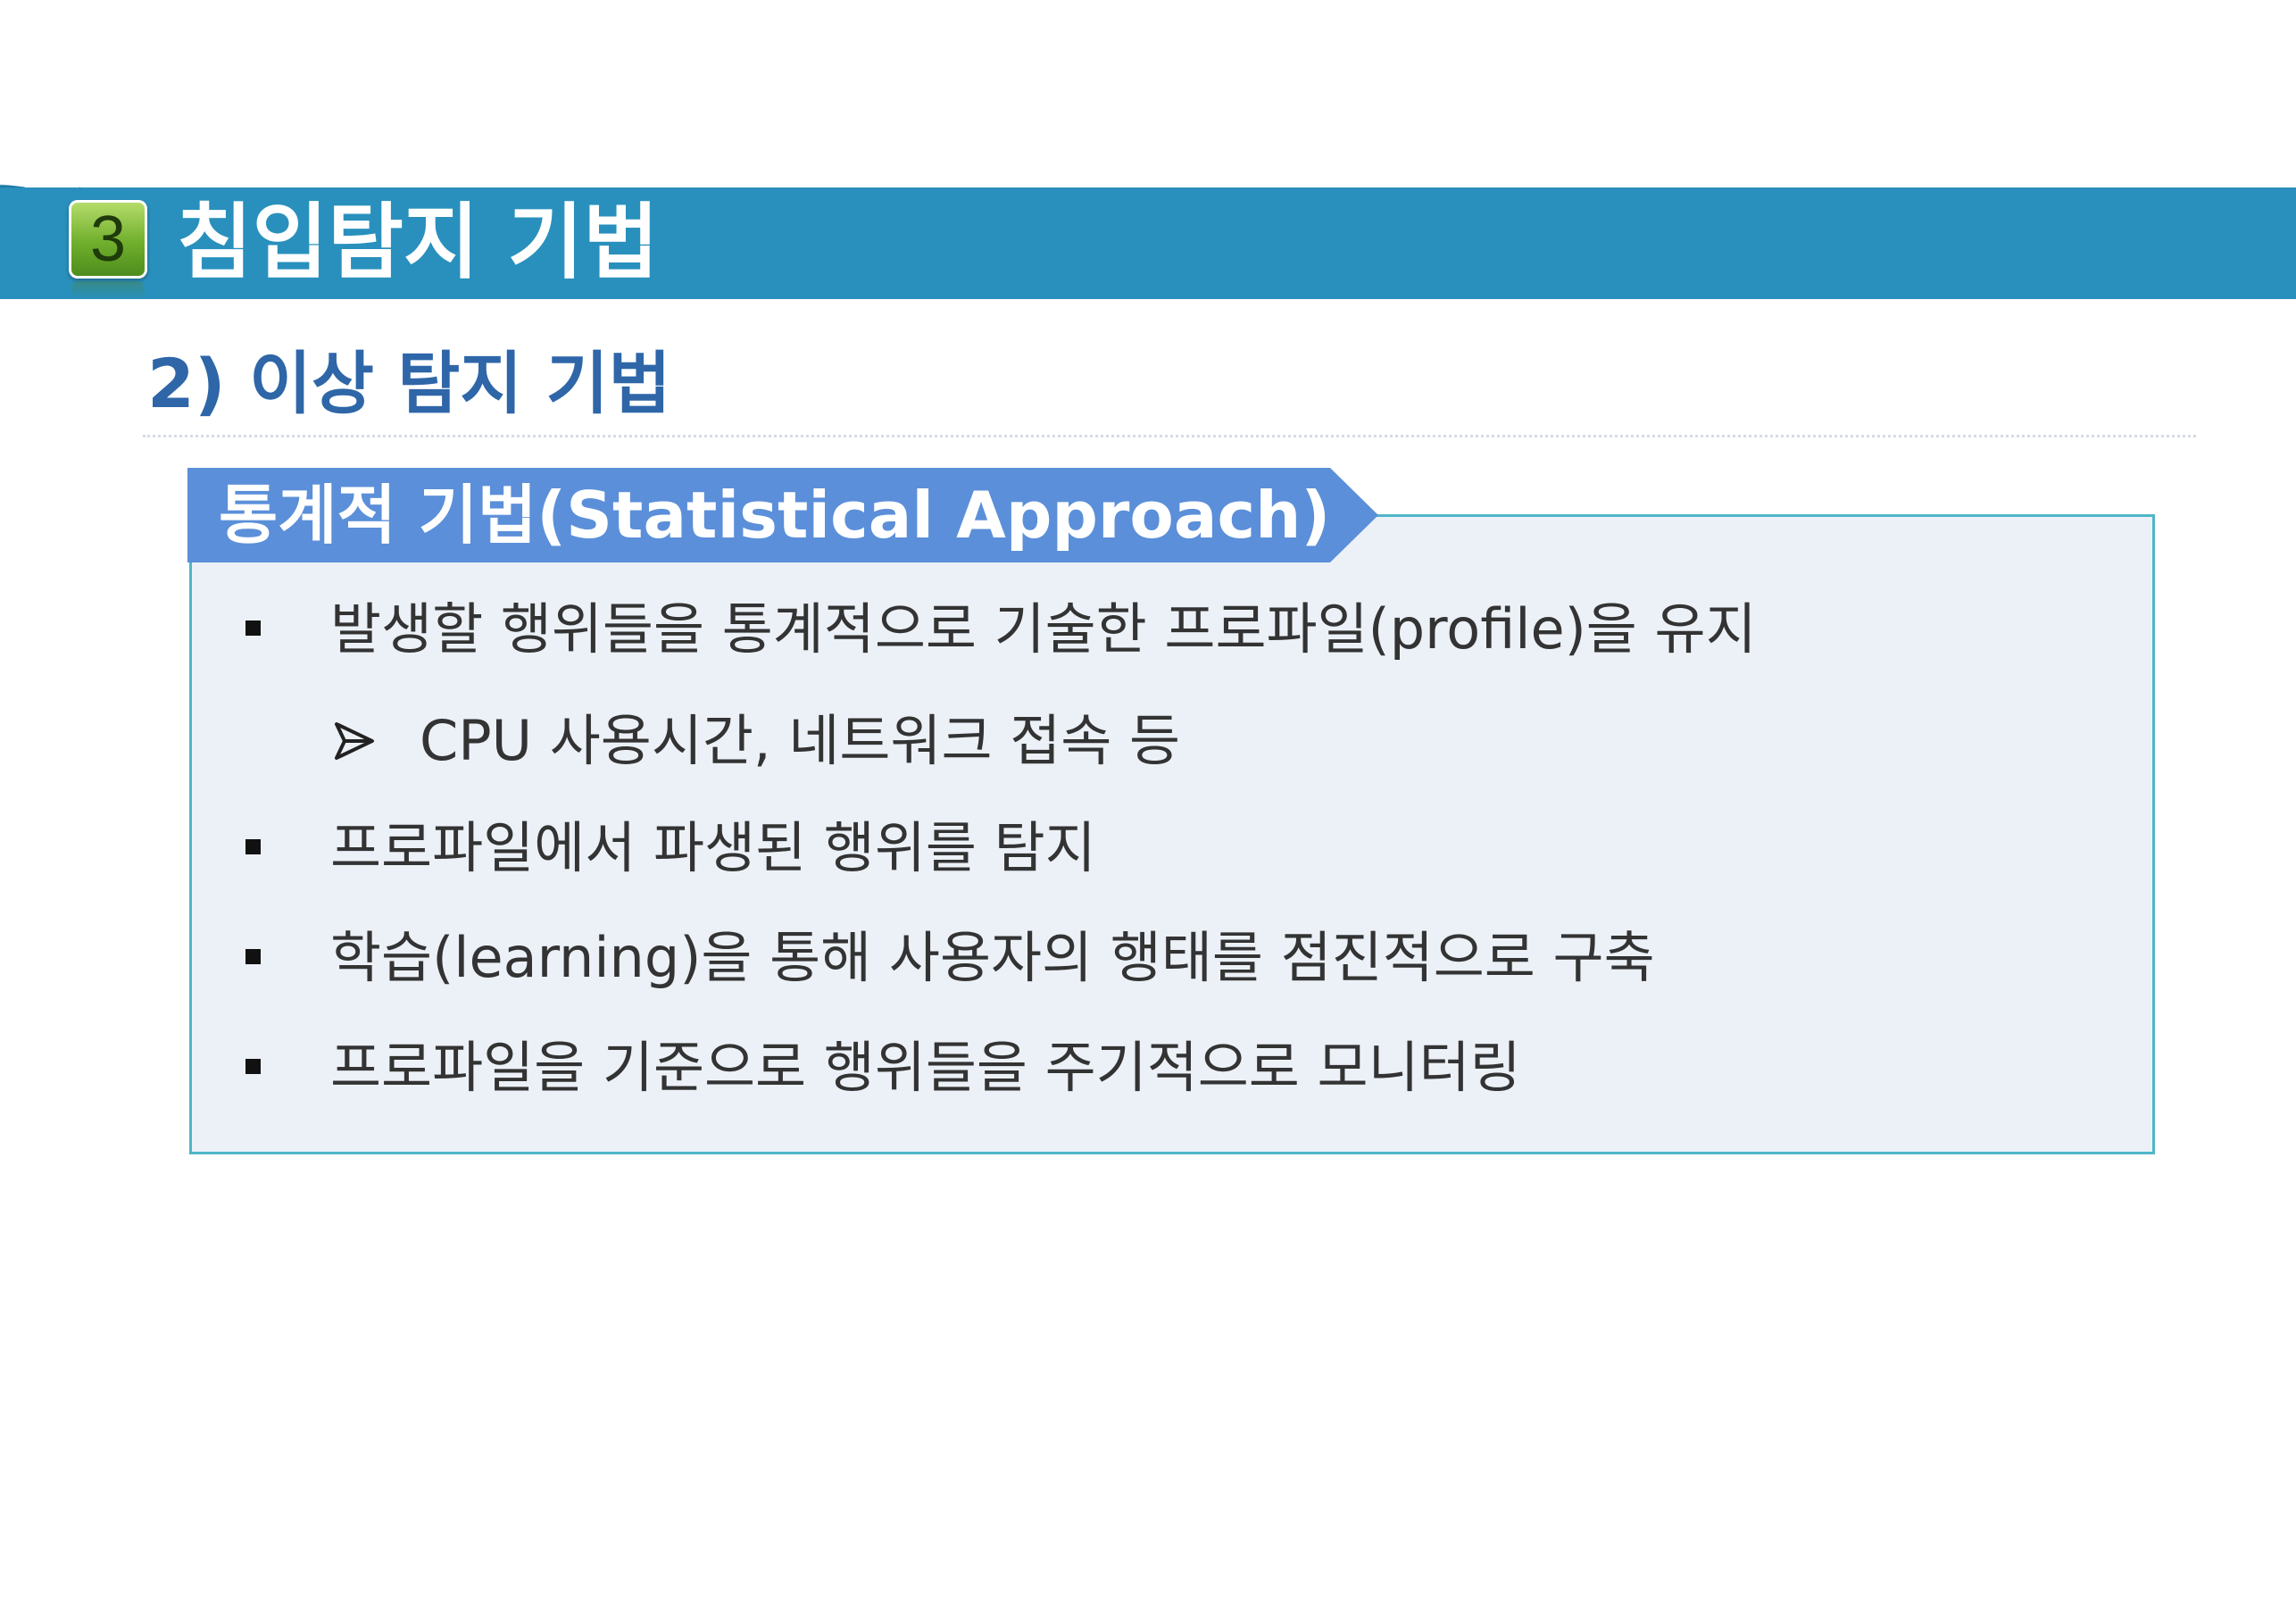  I want to click on list-subitem: CPU 사용시간, 네트워크 접속 등, so click(800, 740).